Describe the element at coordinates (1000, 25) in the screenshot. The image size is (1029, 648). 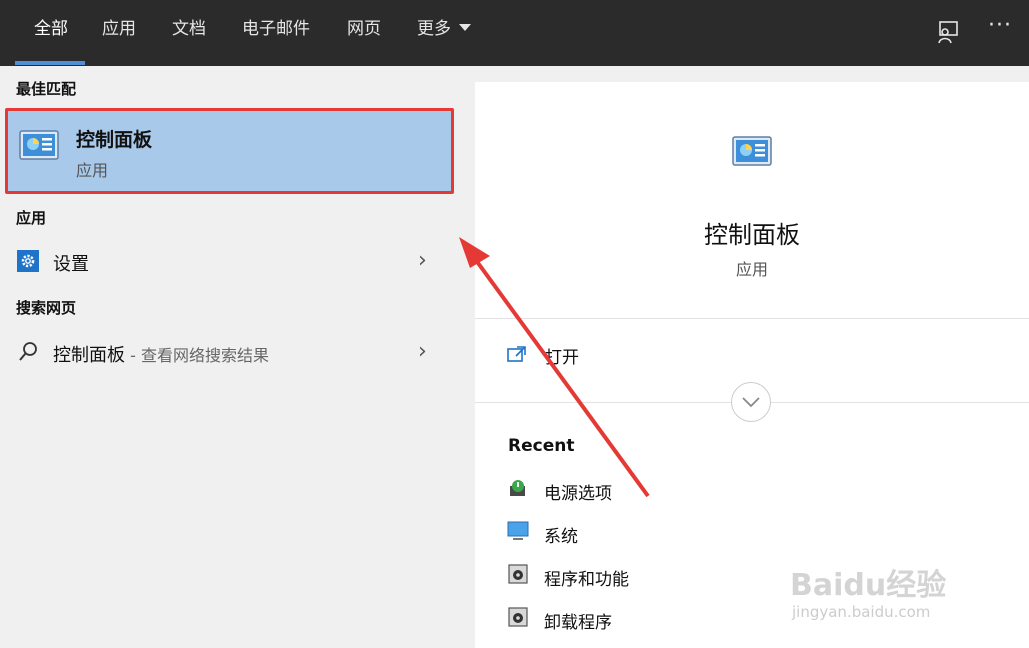
I see `more-options-icon: ···` at that location.